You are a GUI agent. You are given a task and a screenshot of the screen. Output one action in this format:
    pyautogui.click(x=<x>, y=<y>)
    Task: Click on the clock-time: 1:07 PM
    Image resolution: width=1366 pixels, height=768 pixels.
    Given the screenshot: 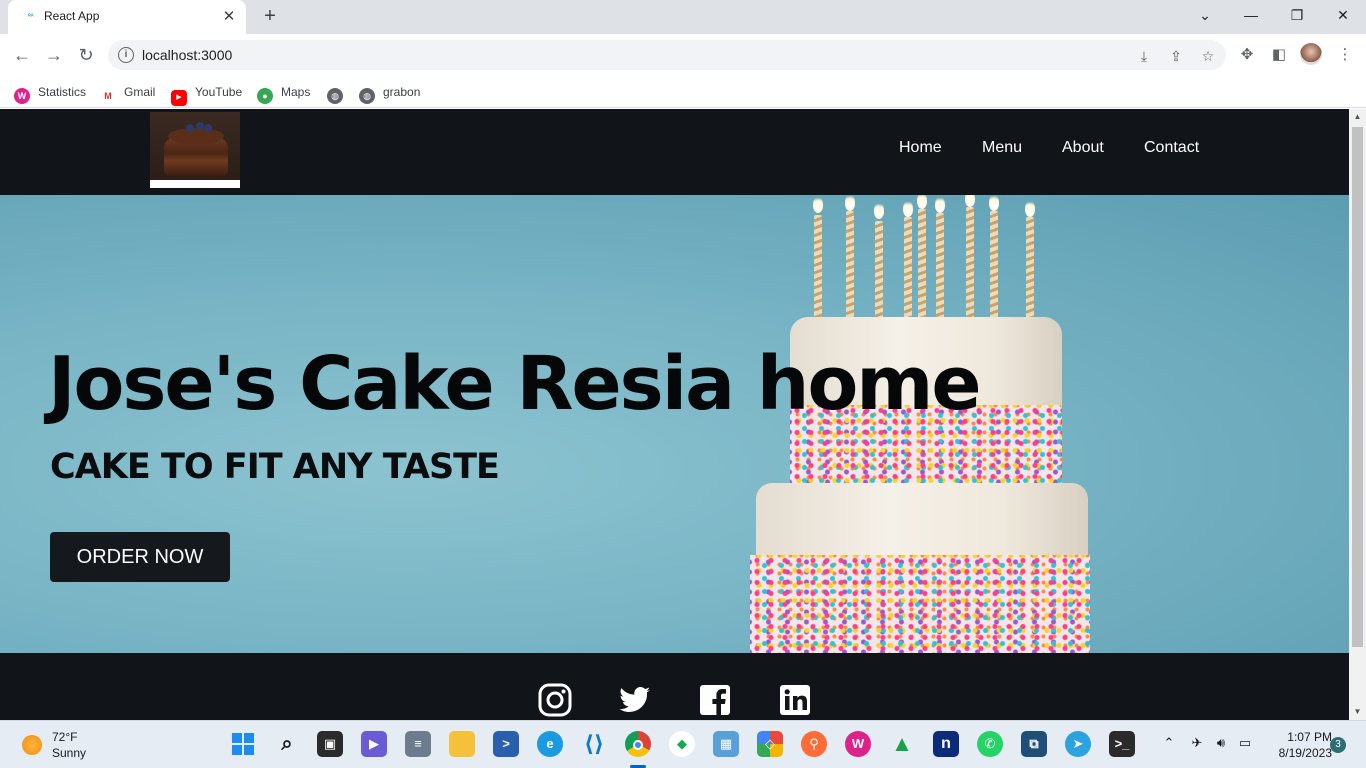 What is the action you would take?
    pyautogui.click(x=1309, y=737)
    